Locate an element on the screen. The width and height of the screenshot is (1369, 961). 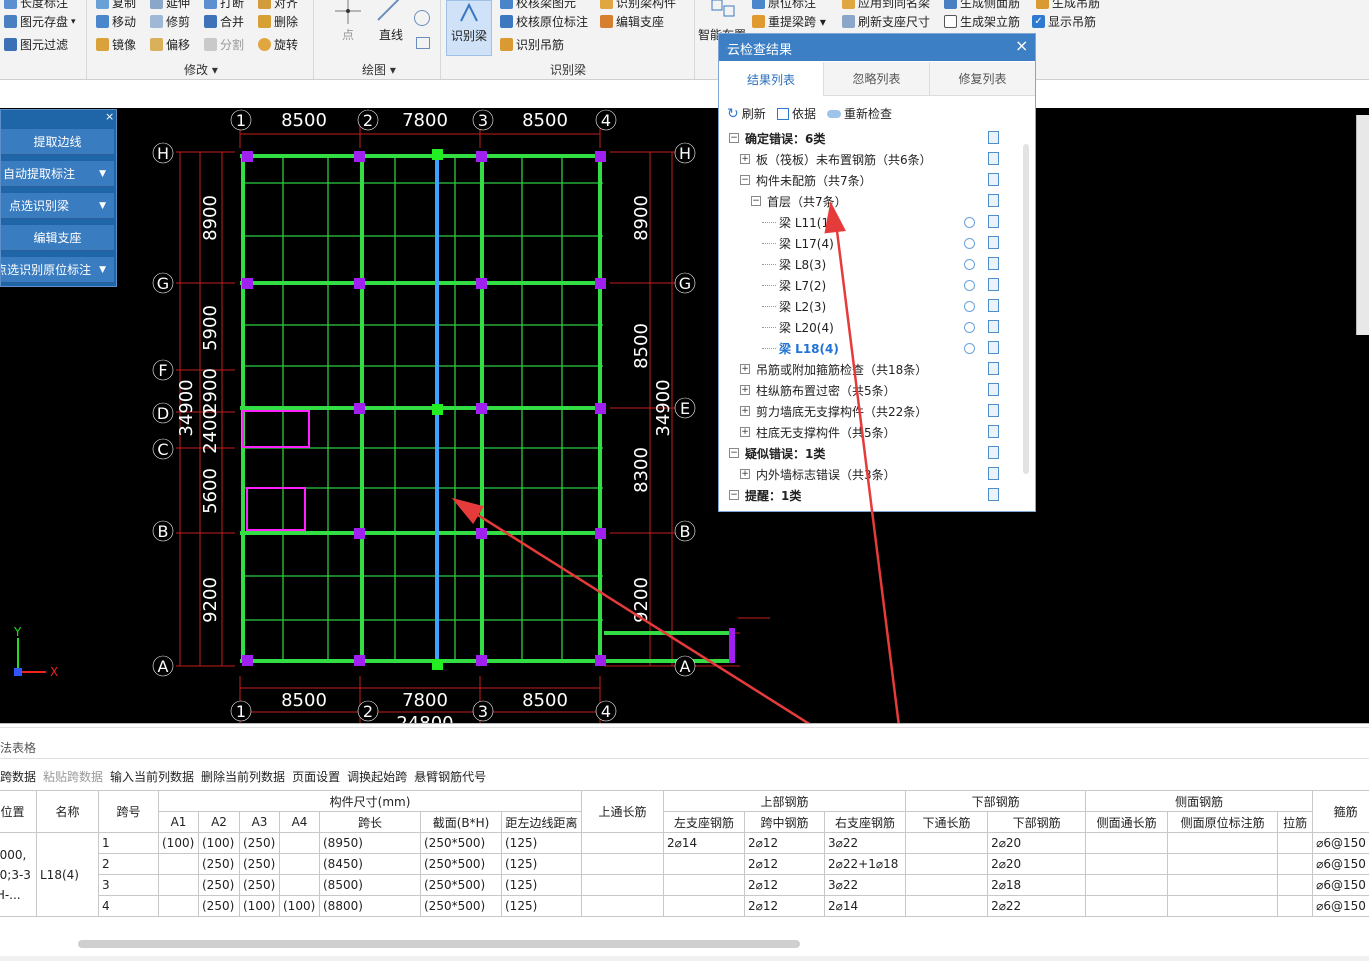
tree-node: + 吊筋或附加箍筋检查（共18条） is located at coordinates (879, 369).